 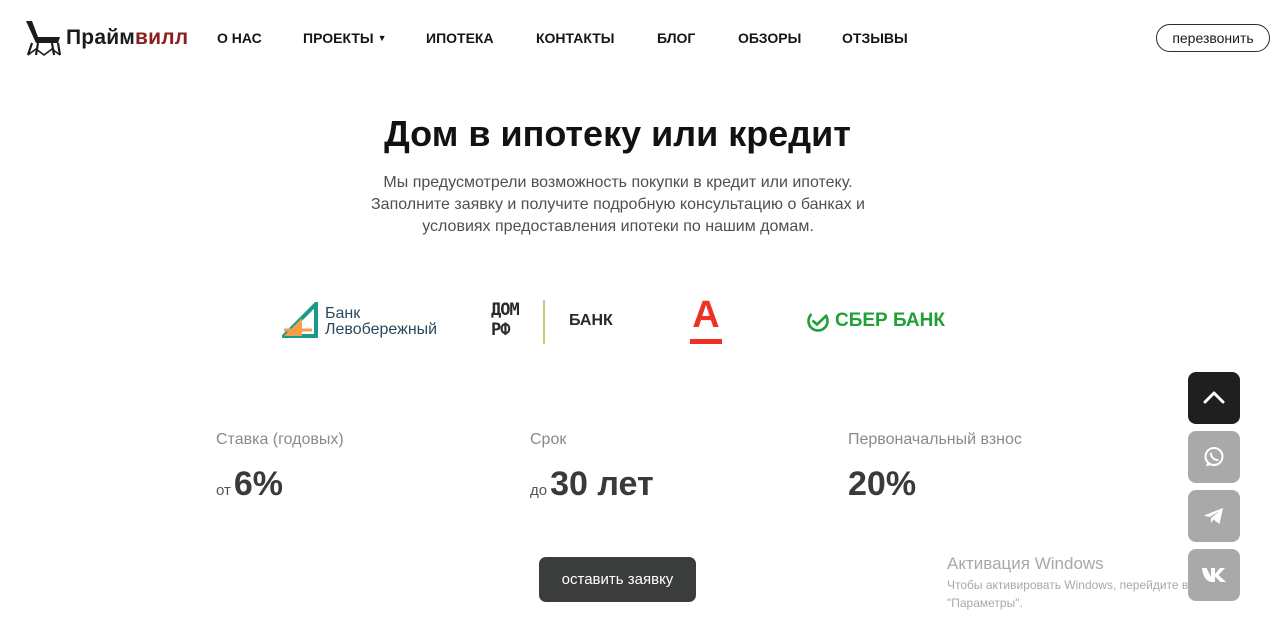 I want to click on term-prefix: до, so click(x=539, y=490).